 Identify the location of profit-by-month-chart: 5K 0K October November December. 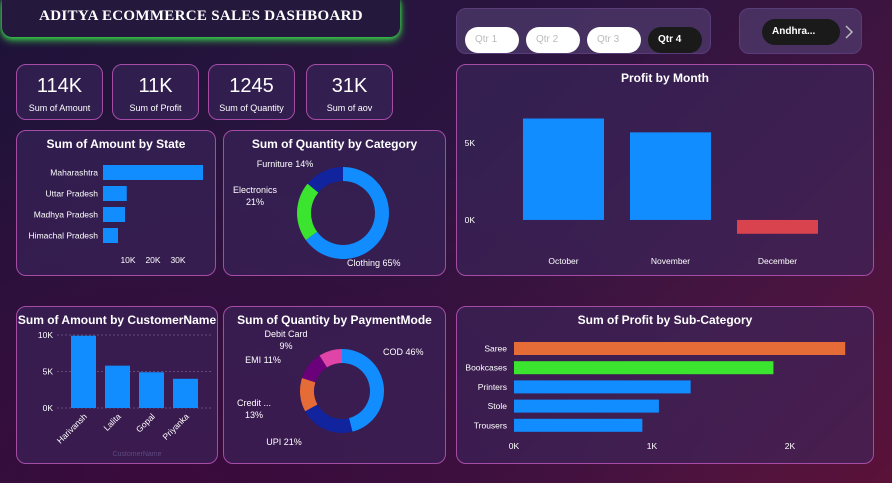
(641, 192).